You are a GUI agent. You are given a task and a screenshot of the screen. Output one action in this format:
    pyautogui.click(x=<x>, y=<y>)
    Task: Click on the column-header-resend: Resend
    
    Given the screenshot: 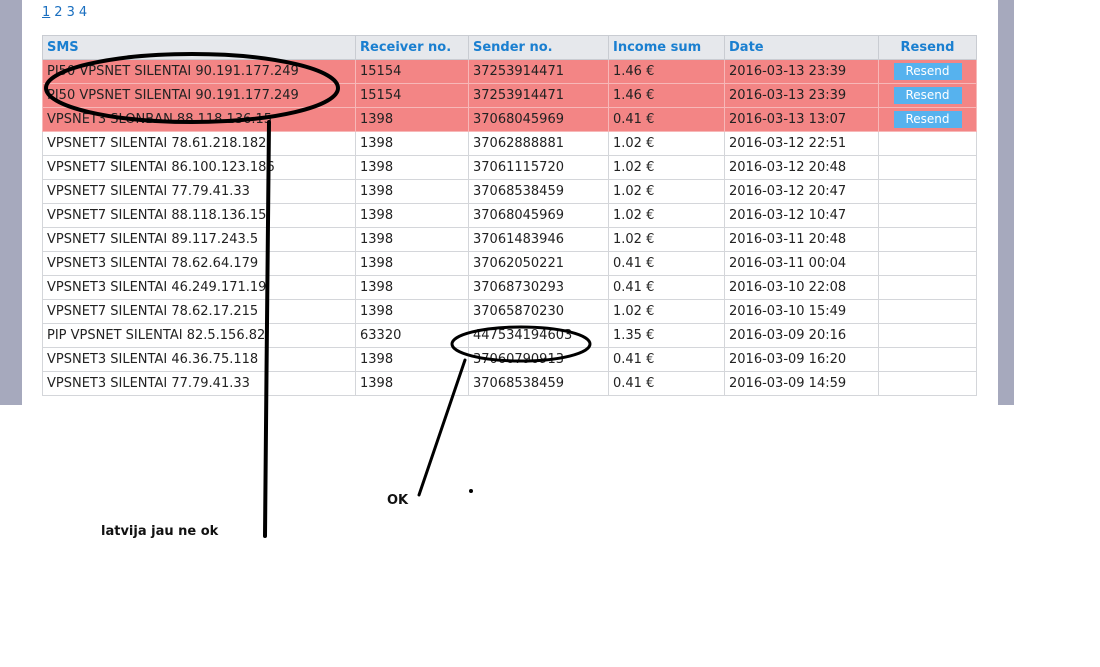 What is the action you would take?
    pyautogui.click(x=927, y=47)
    